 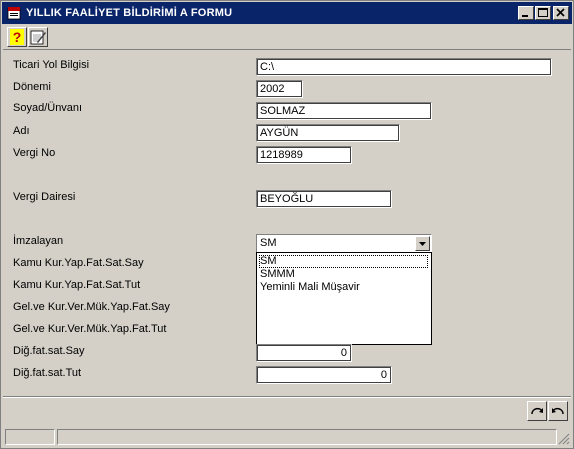 What do you see at coordinates (44, 197) in the screenshot?
I see `vergi-dairesi-label: Vergi Dairesi` at bounding box center [44, 197].